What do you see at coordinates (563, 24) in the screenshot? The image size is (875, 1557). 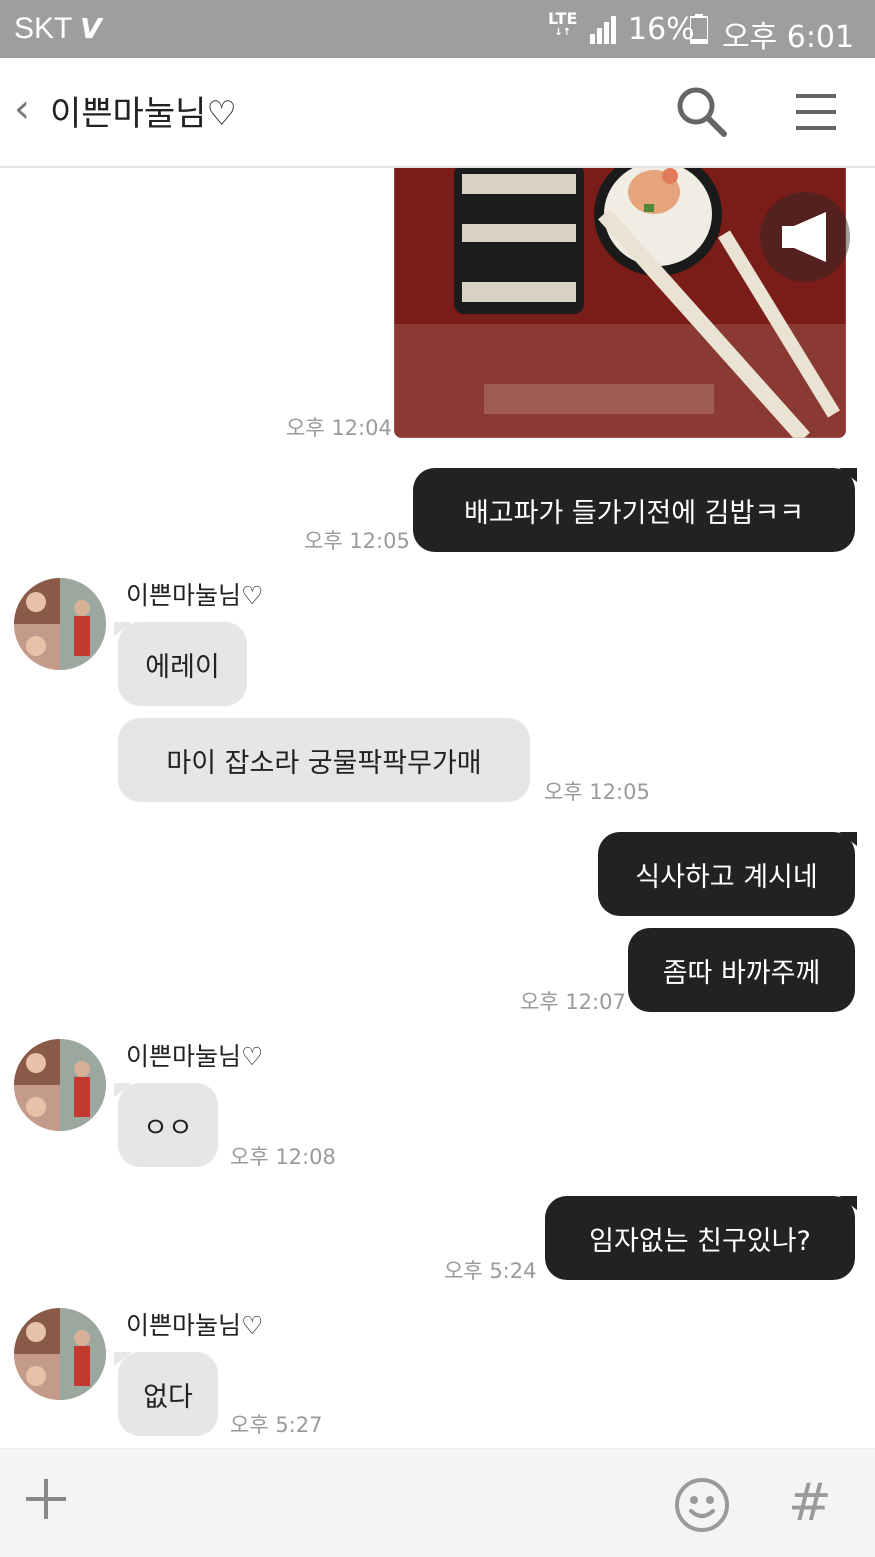 I see `network-type: LTE ↓↑` at bounding box center [563, 24].